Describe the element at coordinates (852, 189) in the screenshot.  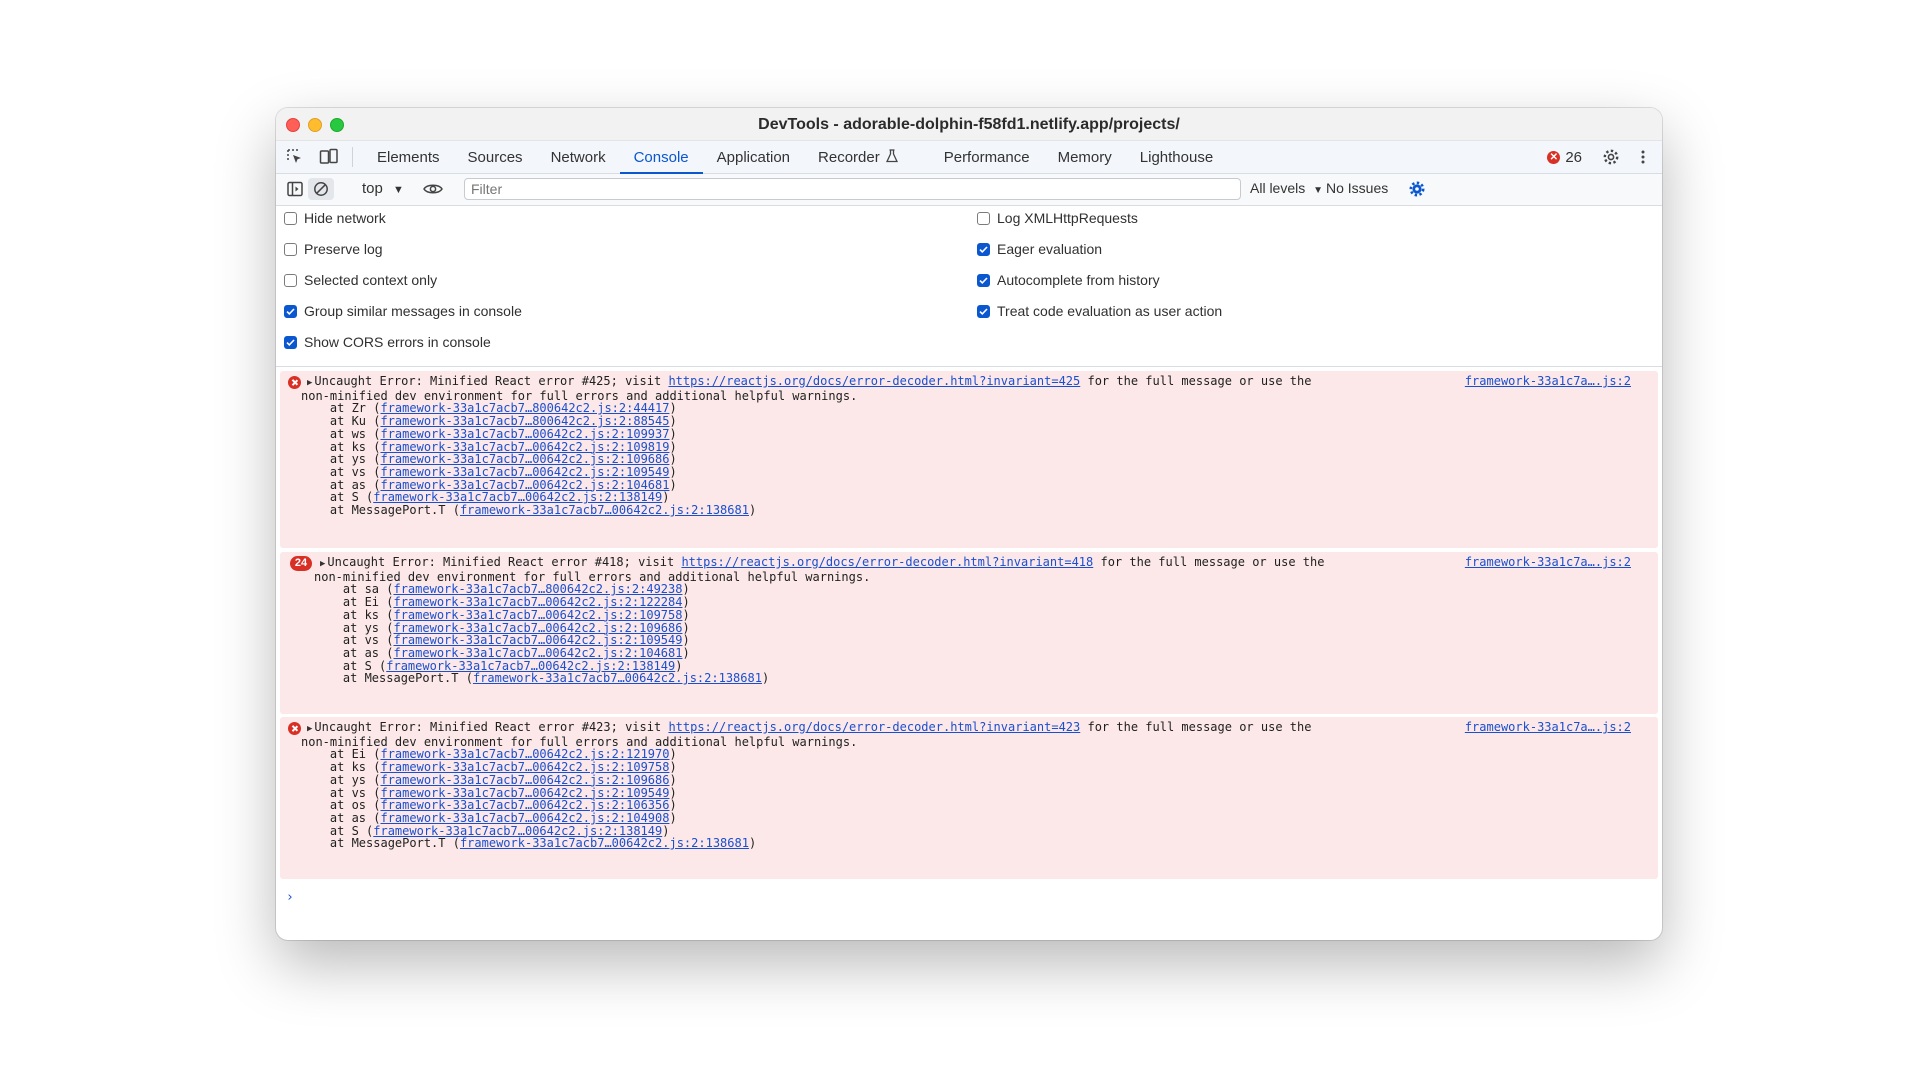
I see `filter-input` at that location.